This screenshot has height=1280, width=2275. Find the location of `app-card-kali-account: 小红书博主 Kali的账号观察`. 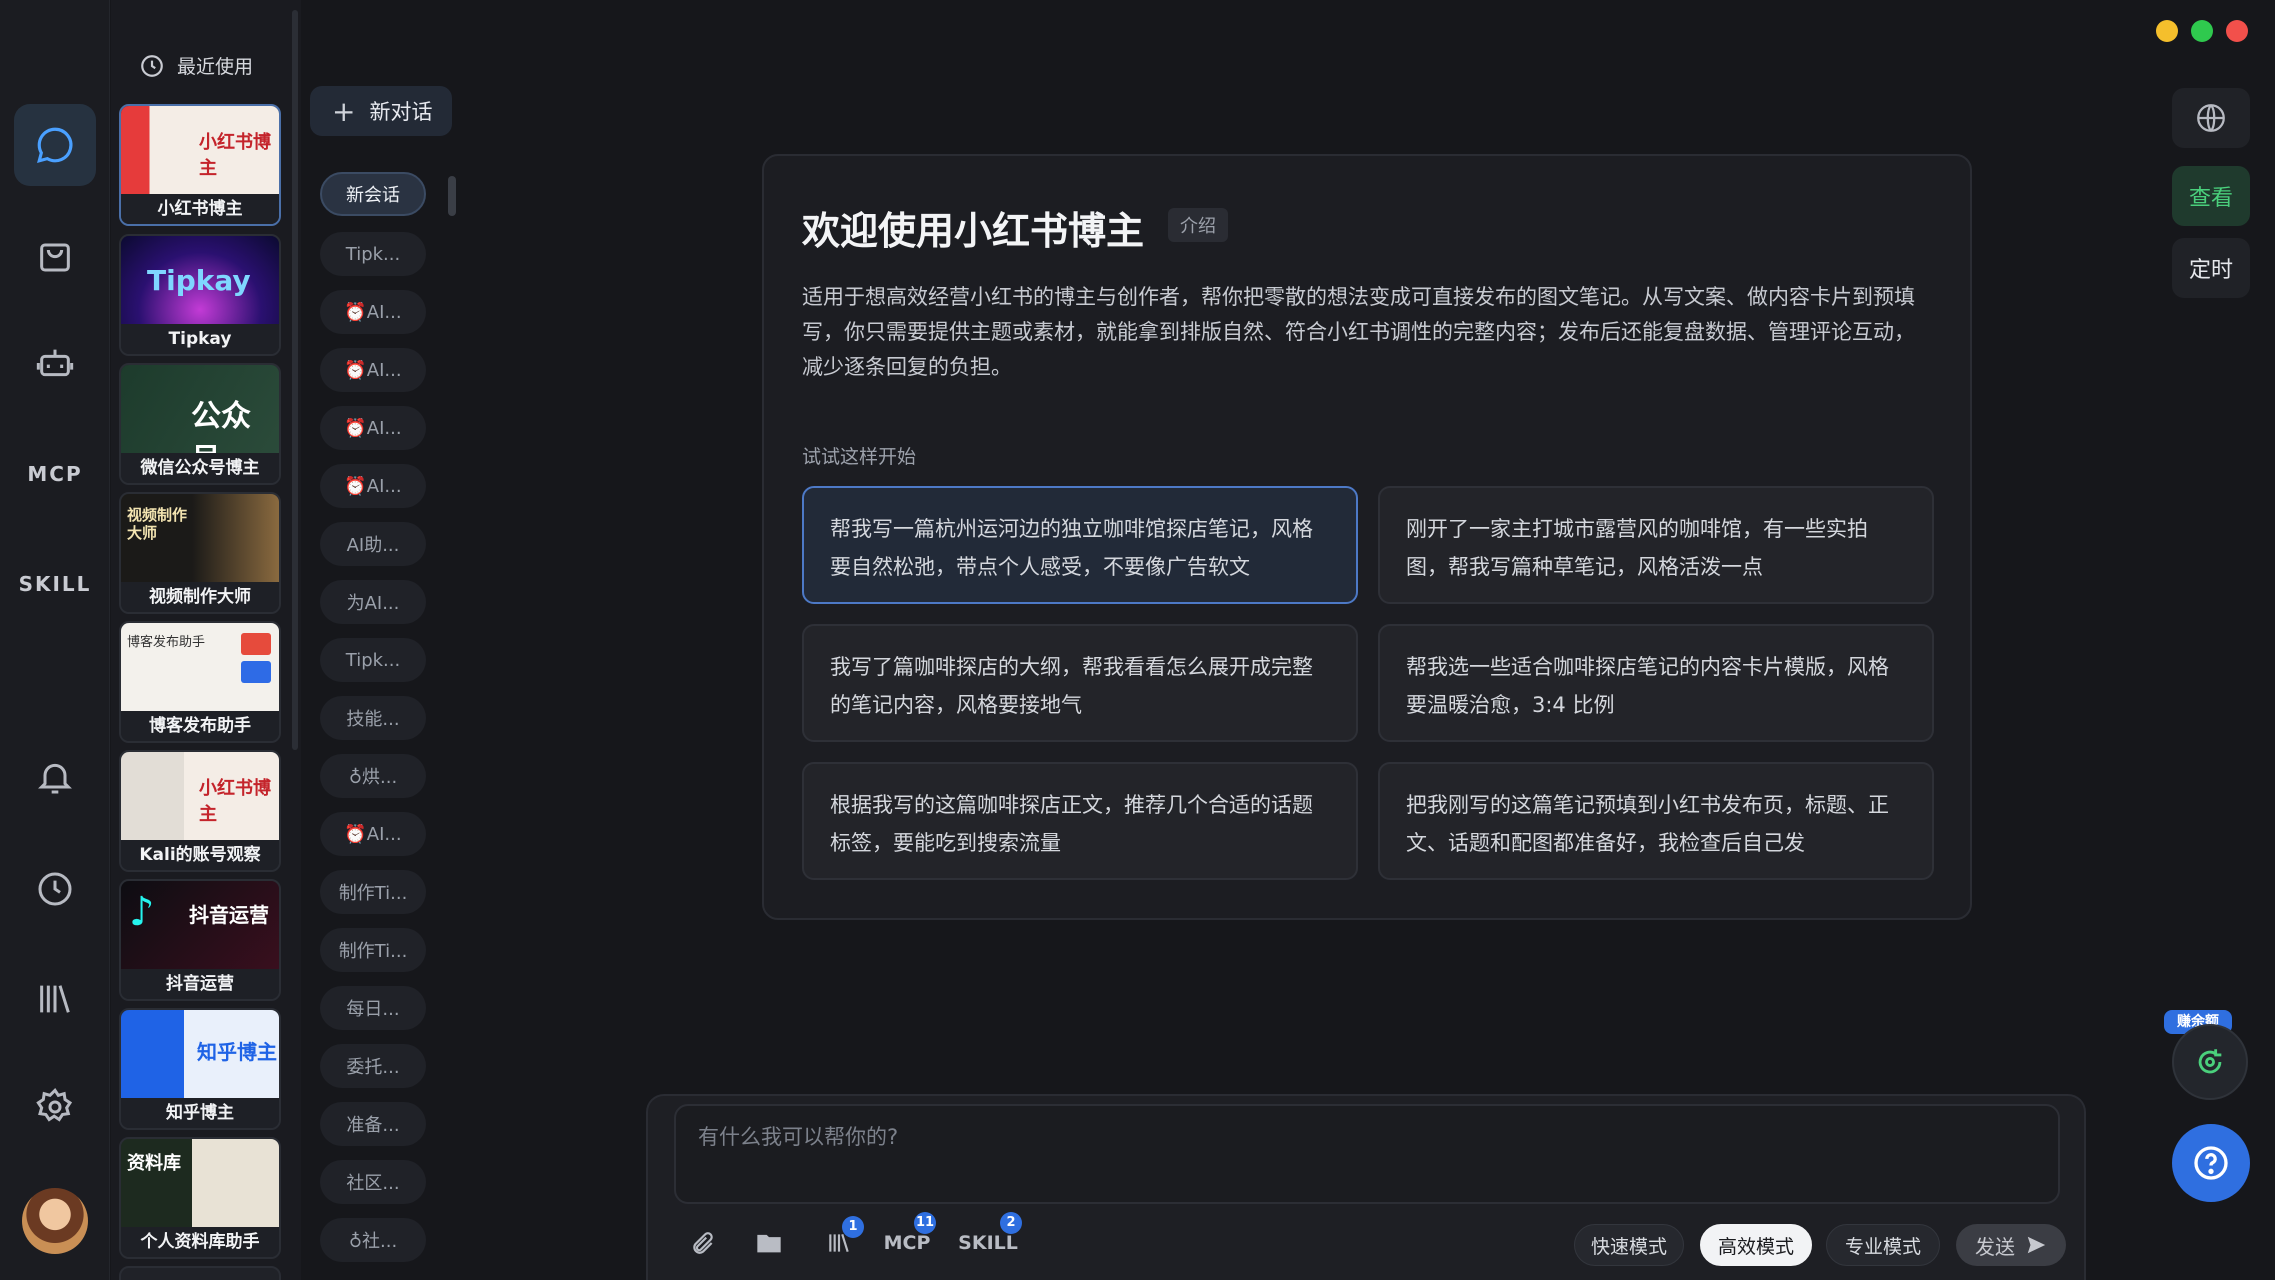

app-card-kali-account: 小红书博主 Kali的账号观察 is located at coordinates (200, 811).